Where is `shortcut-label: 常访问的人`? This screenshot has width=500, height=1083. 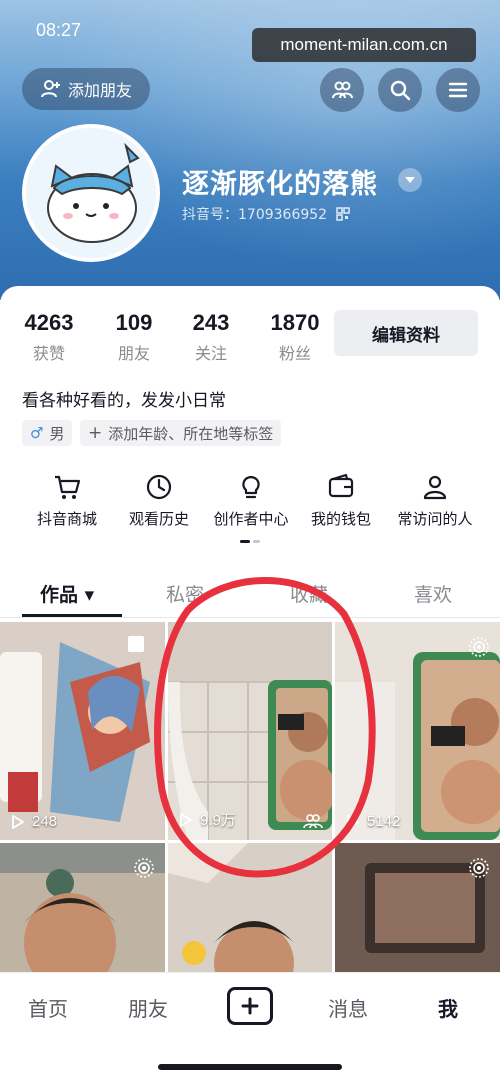 shortcut-label: 常访问的人 is located at coordinates (435, 519).